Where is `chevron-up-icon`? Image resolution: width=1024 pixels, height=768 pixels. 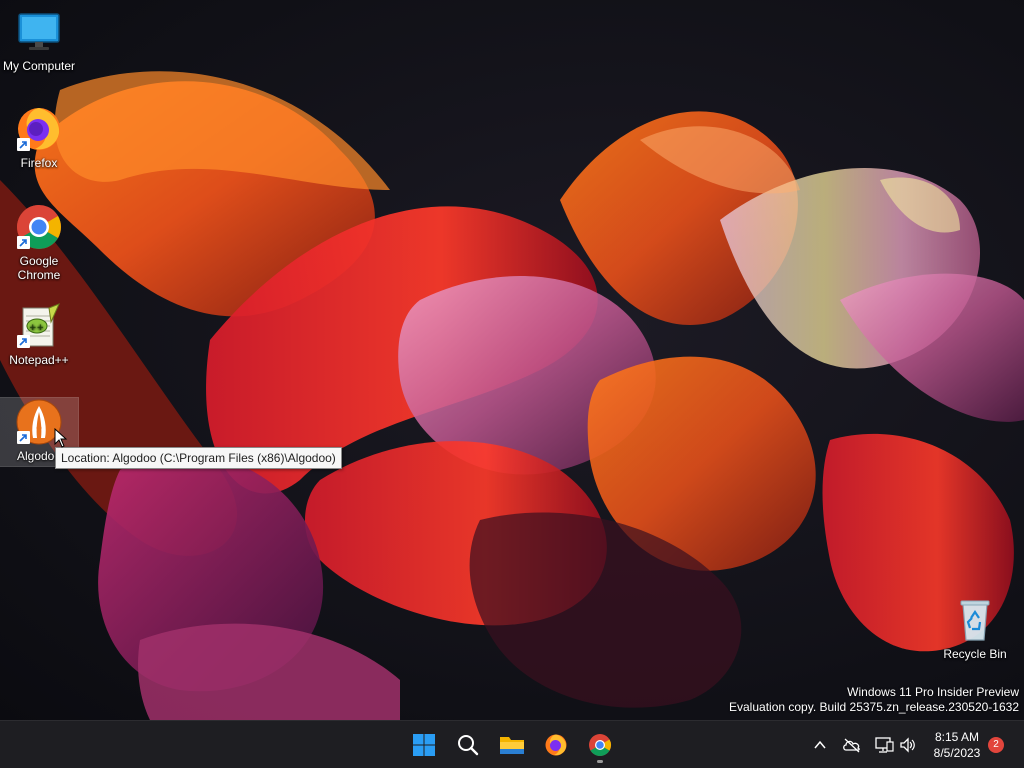 chevron-up-icon is located at coordinates (820, 744).